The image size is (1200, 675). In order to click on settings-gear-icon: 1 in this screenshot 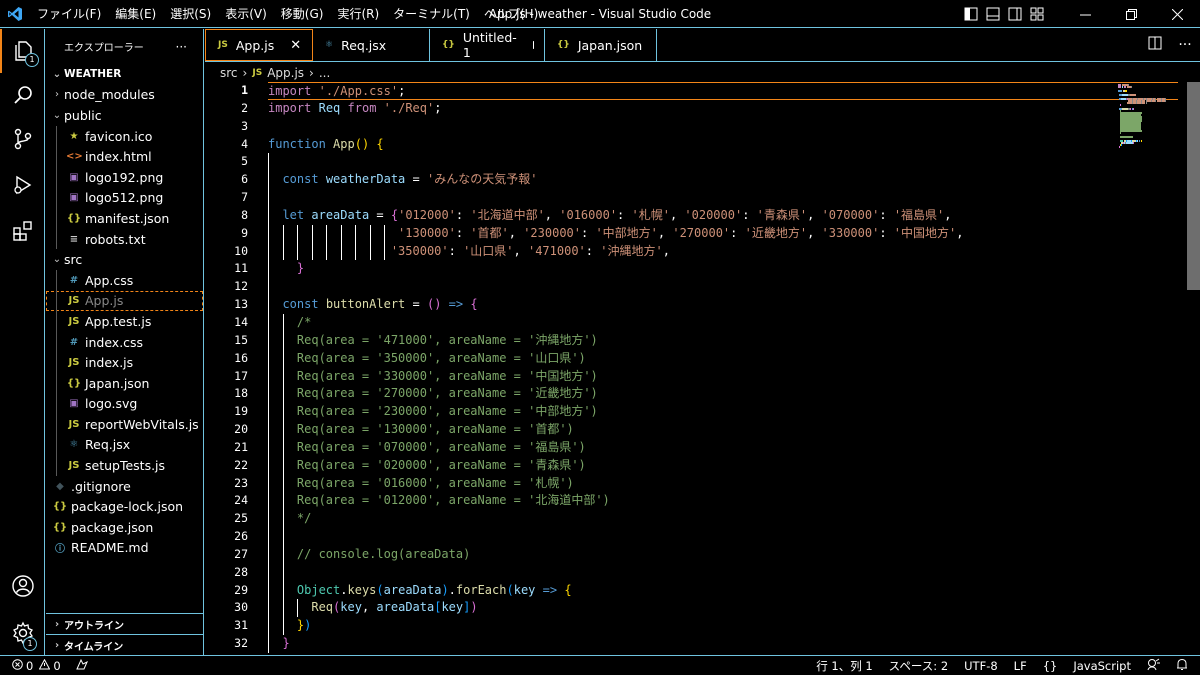, I will do `click(22, 633)`.